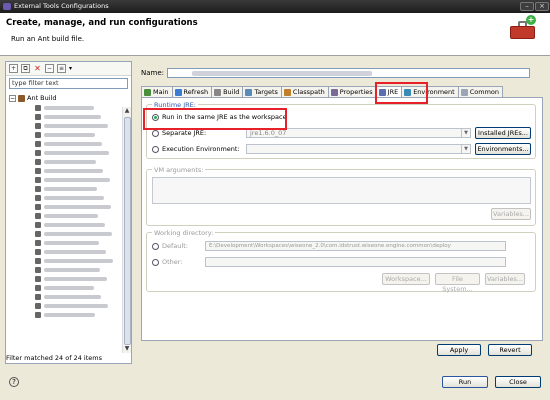 The height and width of the screenshot is (400, 550). Describe the element at coordinates (13, 68) in the screenshot. I see `new-config-icon: +` at that location.